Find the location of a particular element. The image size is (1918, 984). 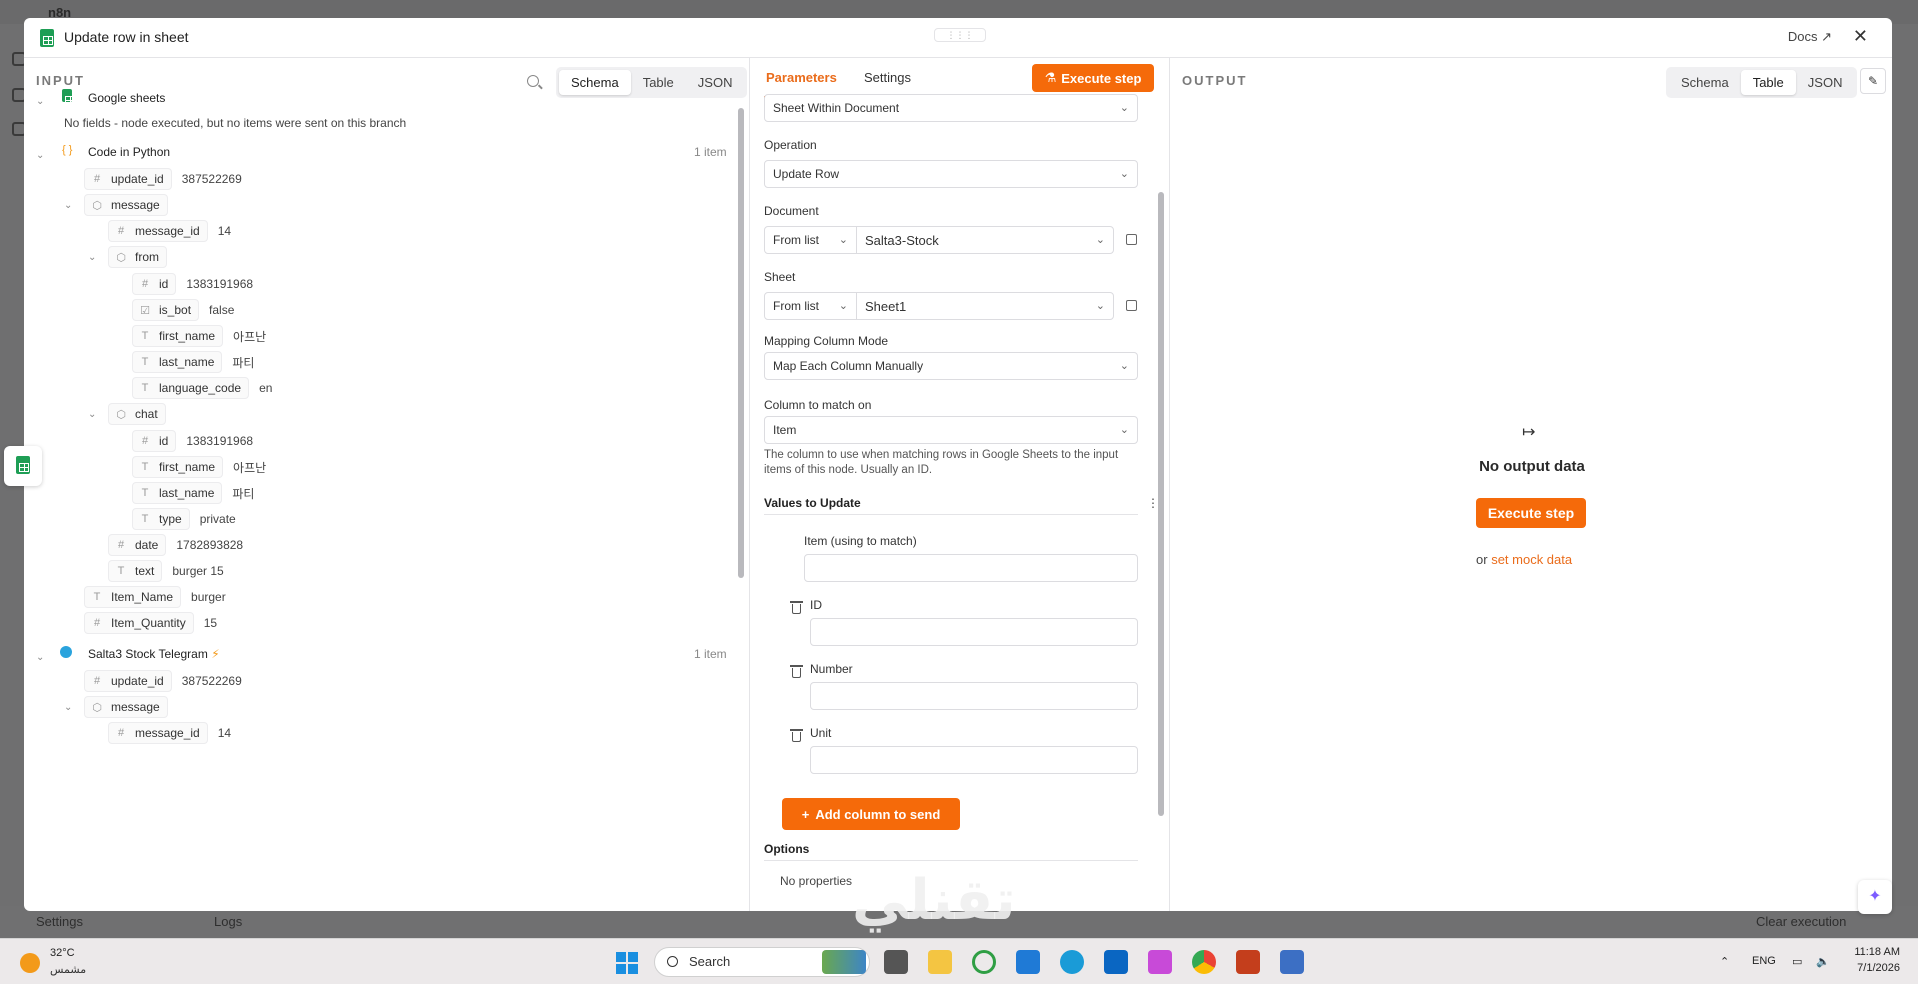

parameters-scrollbar is located at coordinates (1161, 504).